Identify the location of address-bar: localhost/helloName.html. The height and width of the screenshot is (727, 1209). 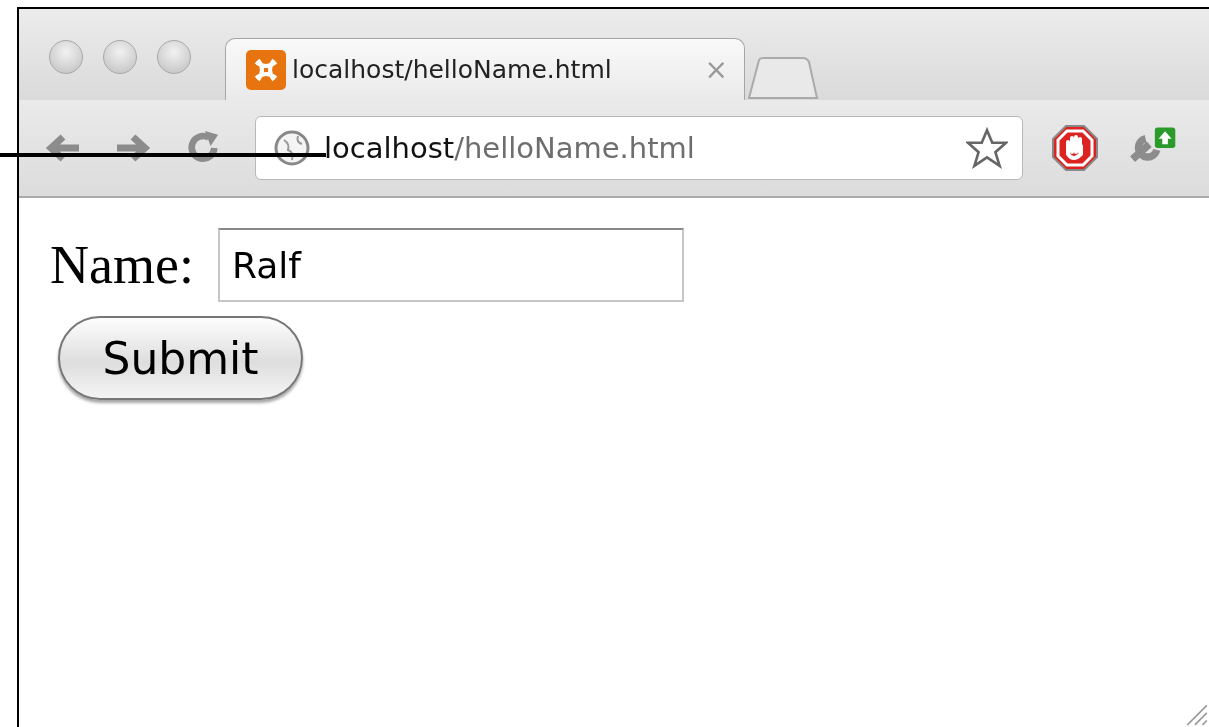
(639, 148).